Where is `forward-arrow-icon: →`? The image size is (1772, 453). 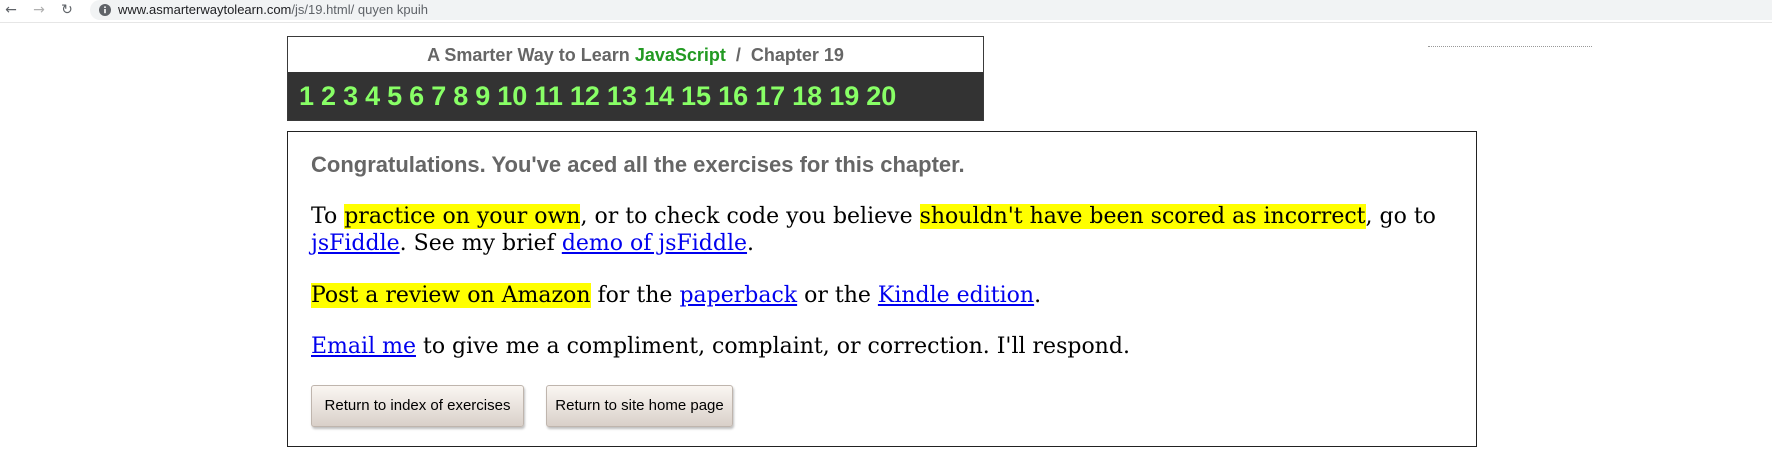 forward-arrow-icon: → is located at coordinates (39, 10).